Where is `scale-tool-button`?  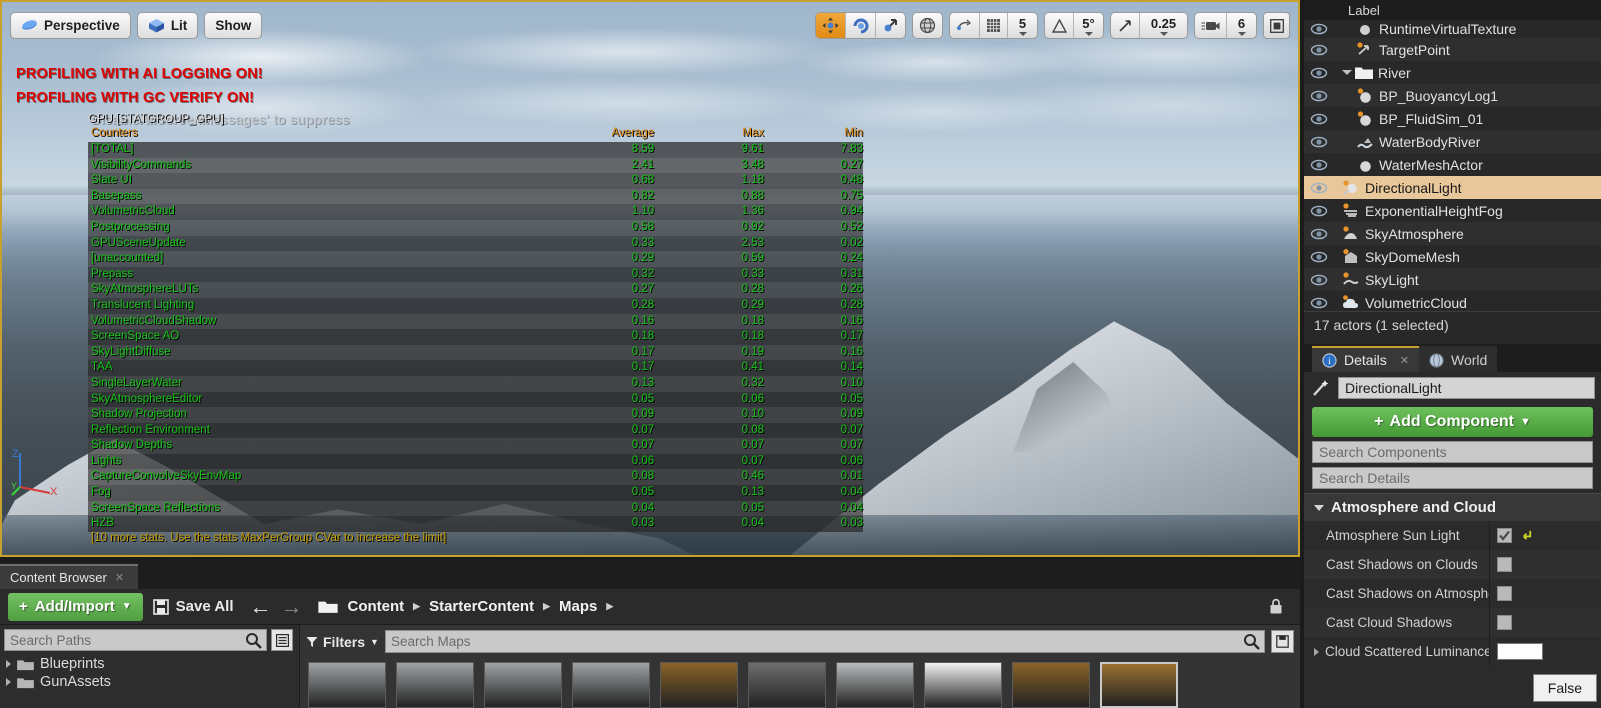
scale-tool-button is located at coordinates (890, 25).